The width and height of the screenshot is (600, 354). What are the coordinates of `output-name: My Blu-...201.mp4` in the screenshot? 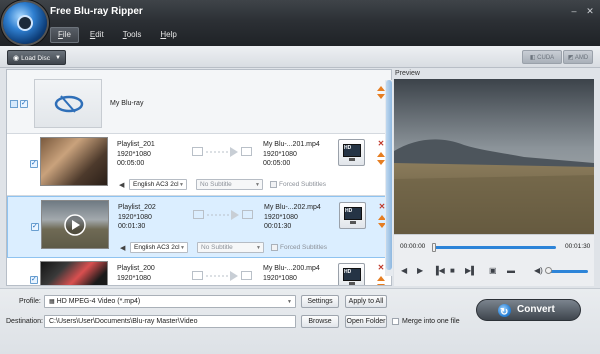 It's located at (291, 144).